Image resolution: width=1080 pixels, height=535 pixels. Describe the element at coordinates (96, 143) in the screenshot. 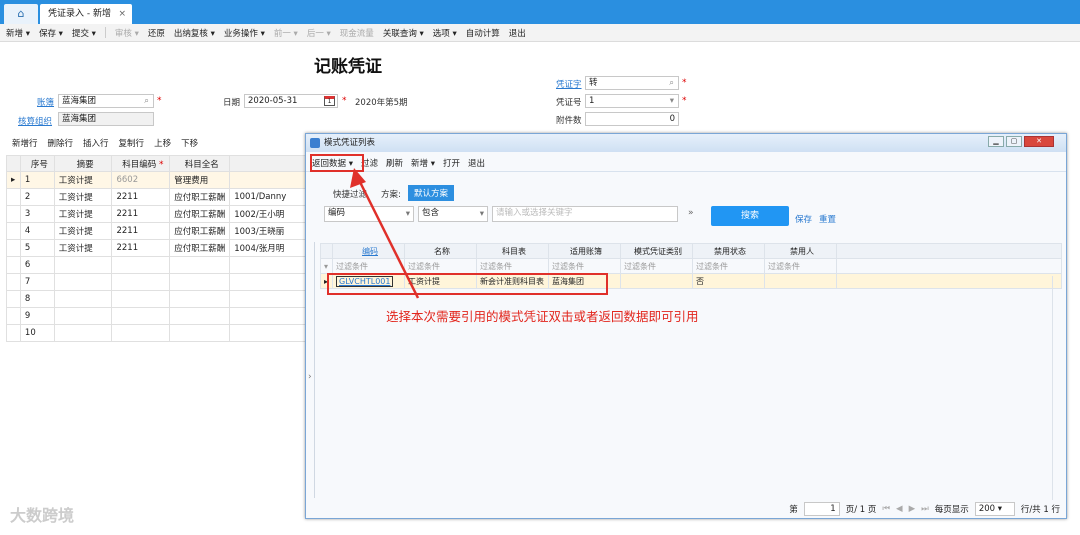

I see `insert-row-button: 插入行` at that location.